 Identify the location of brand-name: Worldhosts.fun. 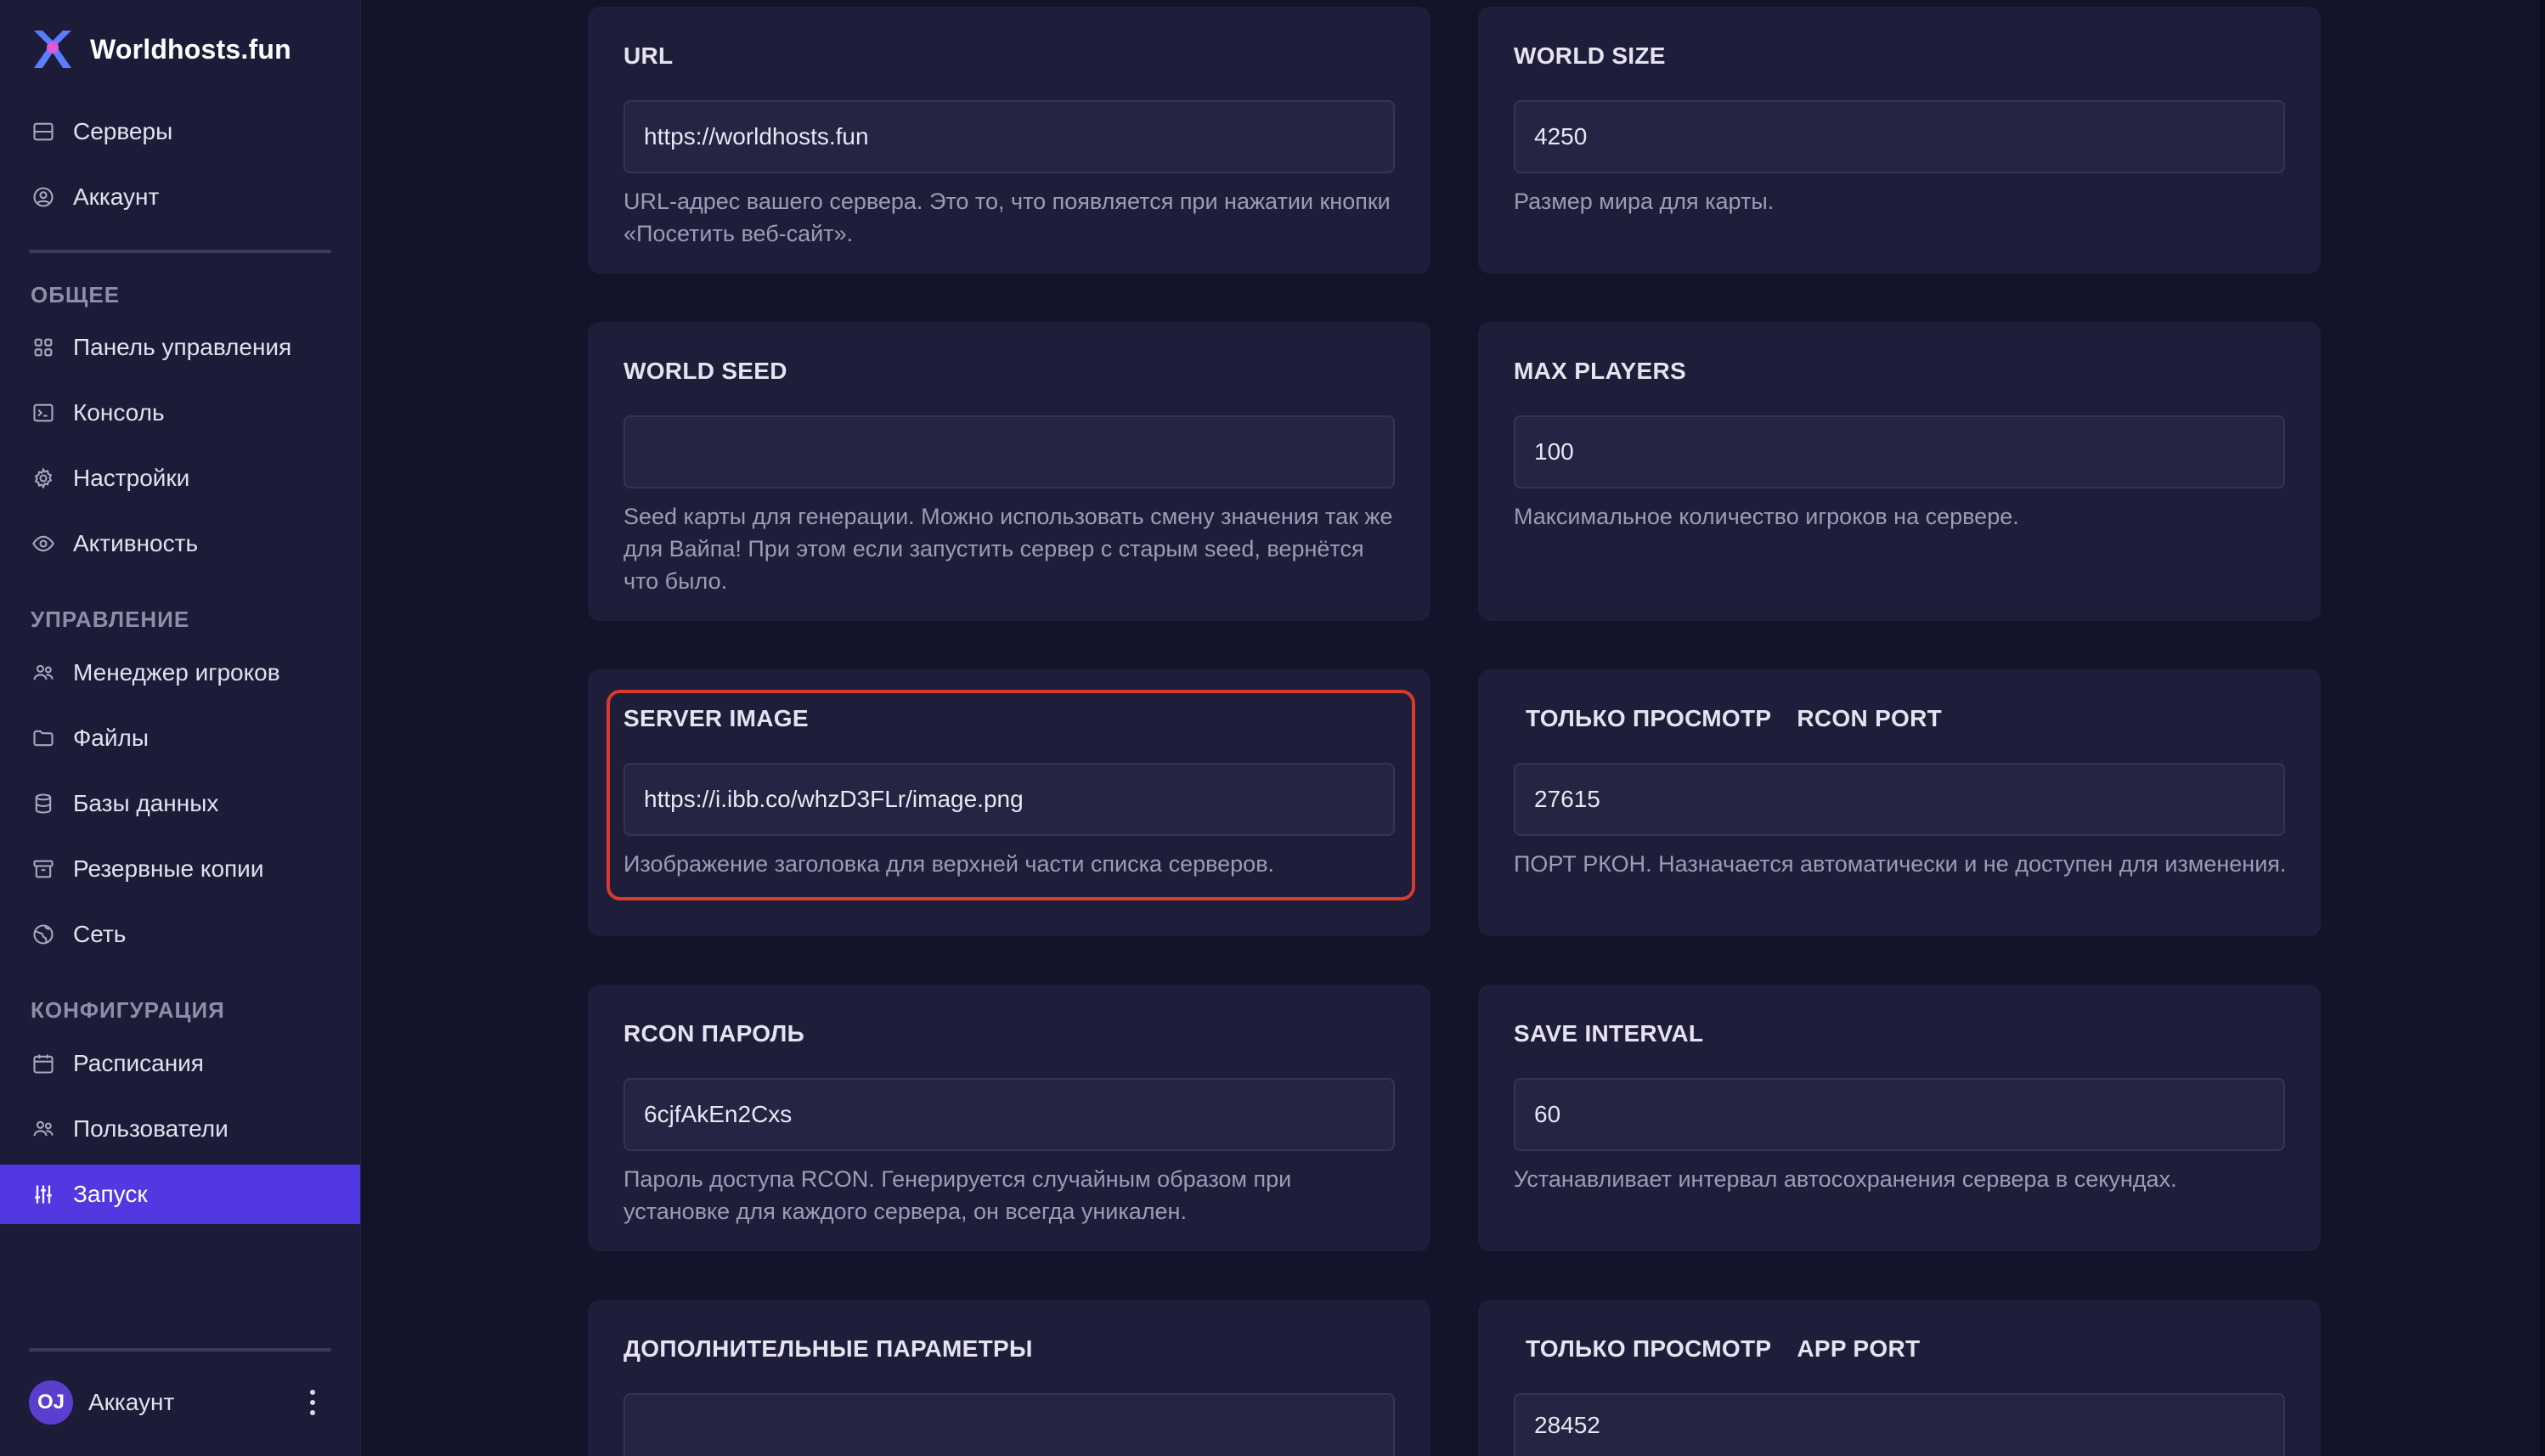
(190, 49).